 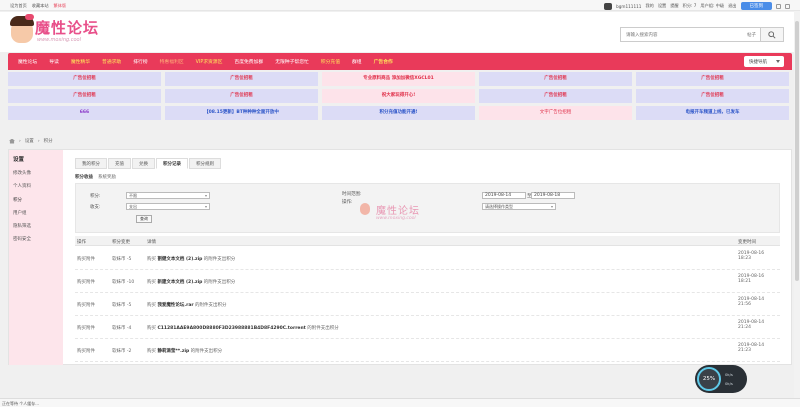 What do you see at coordinates (330, 61) in the screenshot?
I see `nav-item-recharge: 积分充值` at bounding box center [330, 61].